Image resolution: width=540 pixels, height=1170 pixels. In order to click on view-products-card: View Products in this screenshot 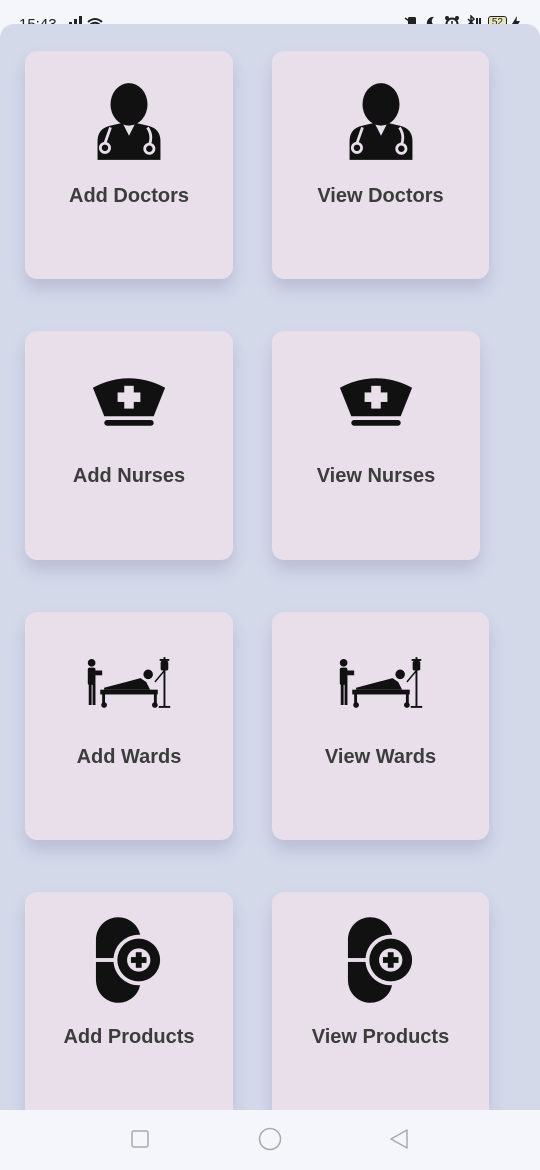, I will do `click(380, 1001)`.